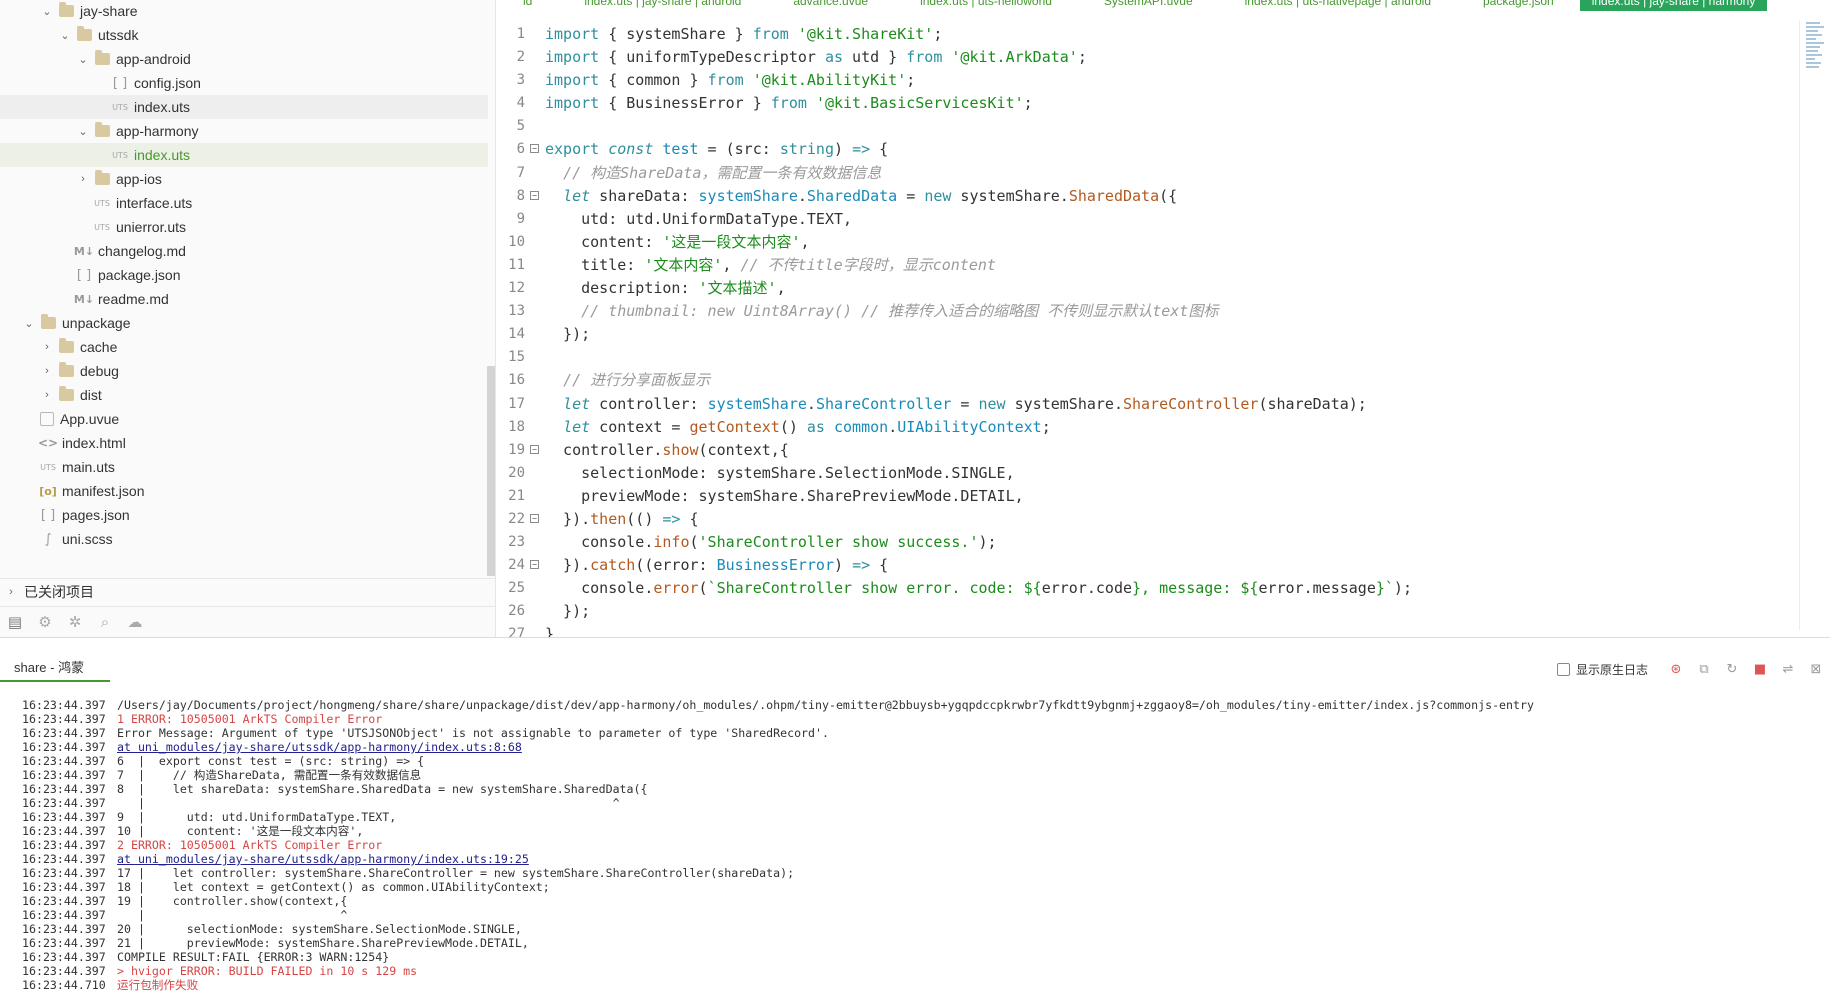 Image resolution: width=1830 pixels, height=1001 pixels. What do you see at coordinates (244, 275) in the screenshot?
I see `tree-item: ⌄[ ]package.json` at bounding box center [244, 275].